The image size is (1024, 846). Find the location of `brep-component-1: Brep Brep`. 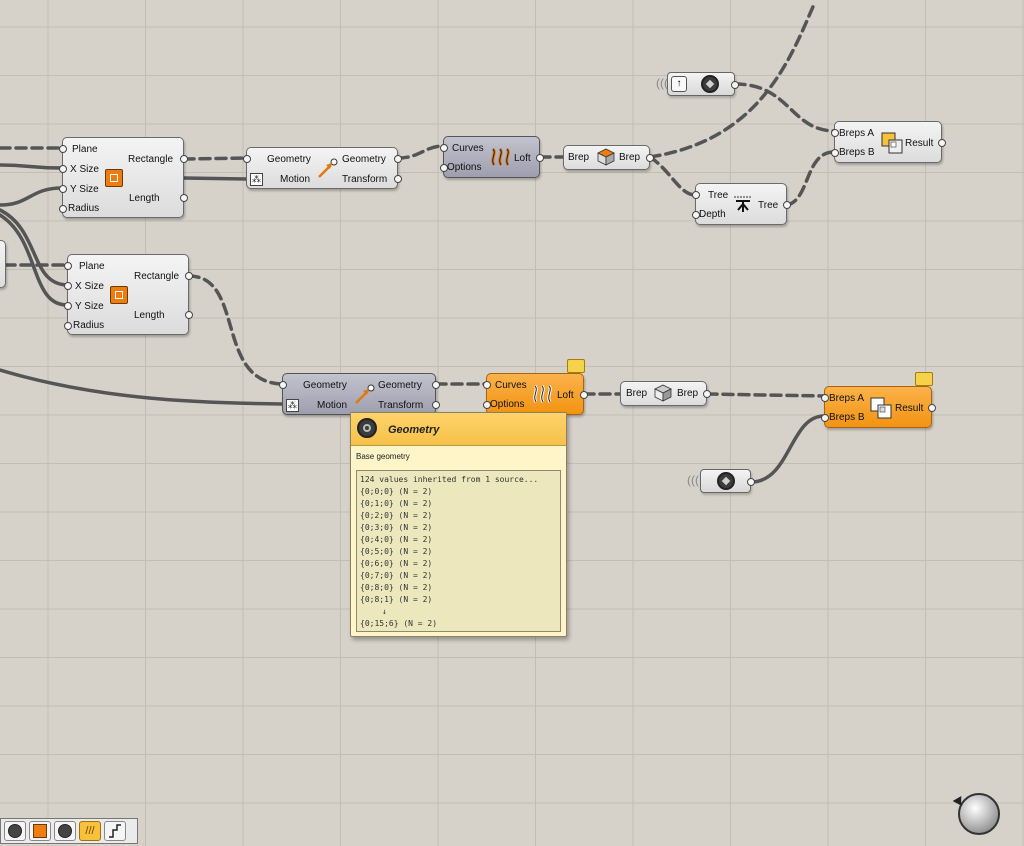

brep-component-1: Brep Brep is located at coordinates (608, 157).